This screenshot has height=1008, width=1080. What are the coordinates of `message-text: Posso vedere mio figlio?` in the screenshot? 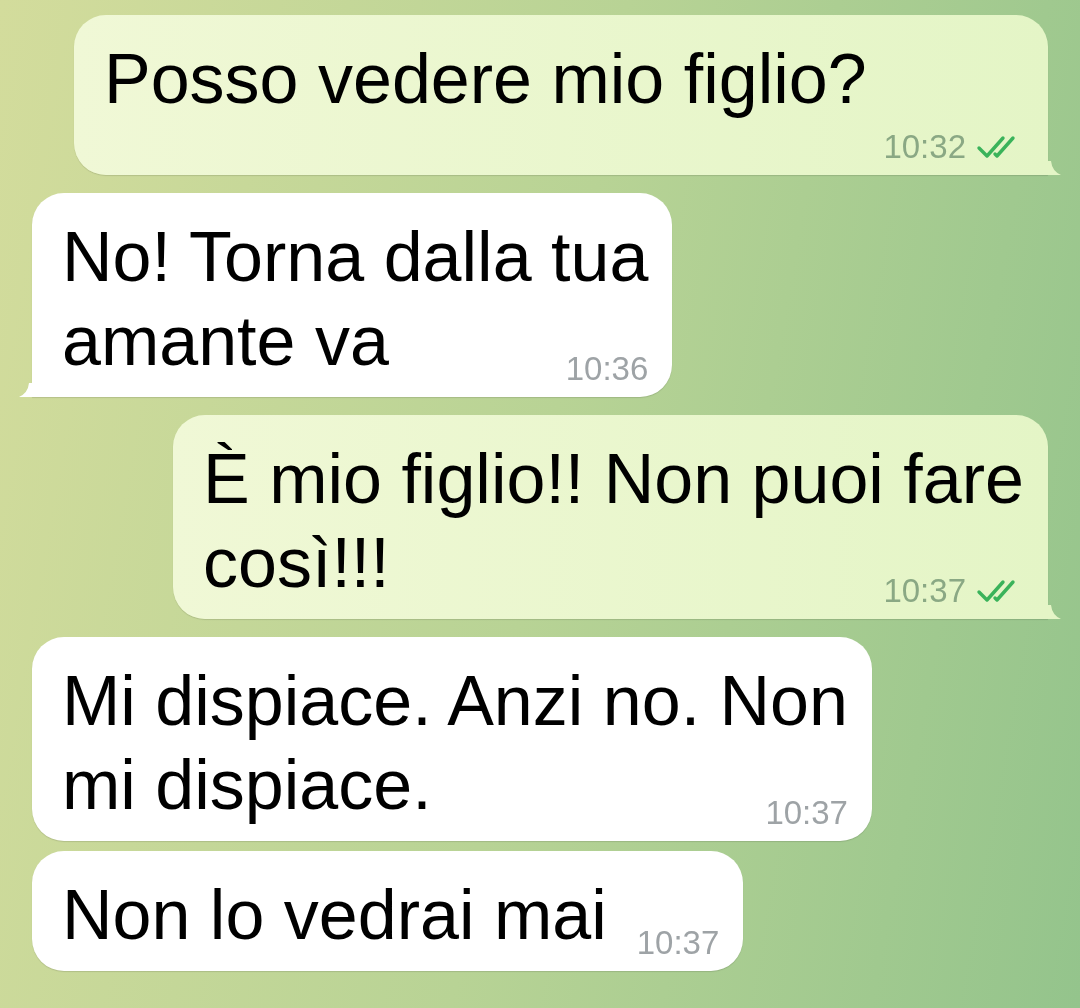 It's located at (485, 79).